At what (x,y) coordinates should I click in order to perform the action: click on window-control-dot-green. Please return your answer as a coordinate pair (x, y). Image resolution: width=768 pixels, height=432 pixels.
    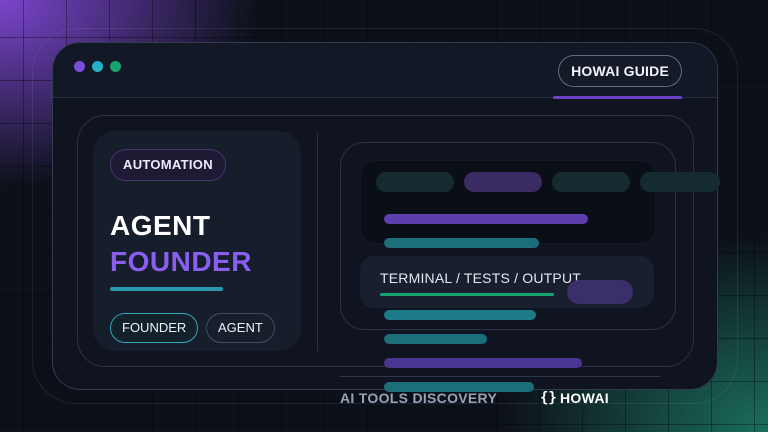
    Looking at the image, I should click on (115, 66).